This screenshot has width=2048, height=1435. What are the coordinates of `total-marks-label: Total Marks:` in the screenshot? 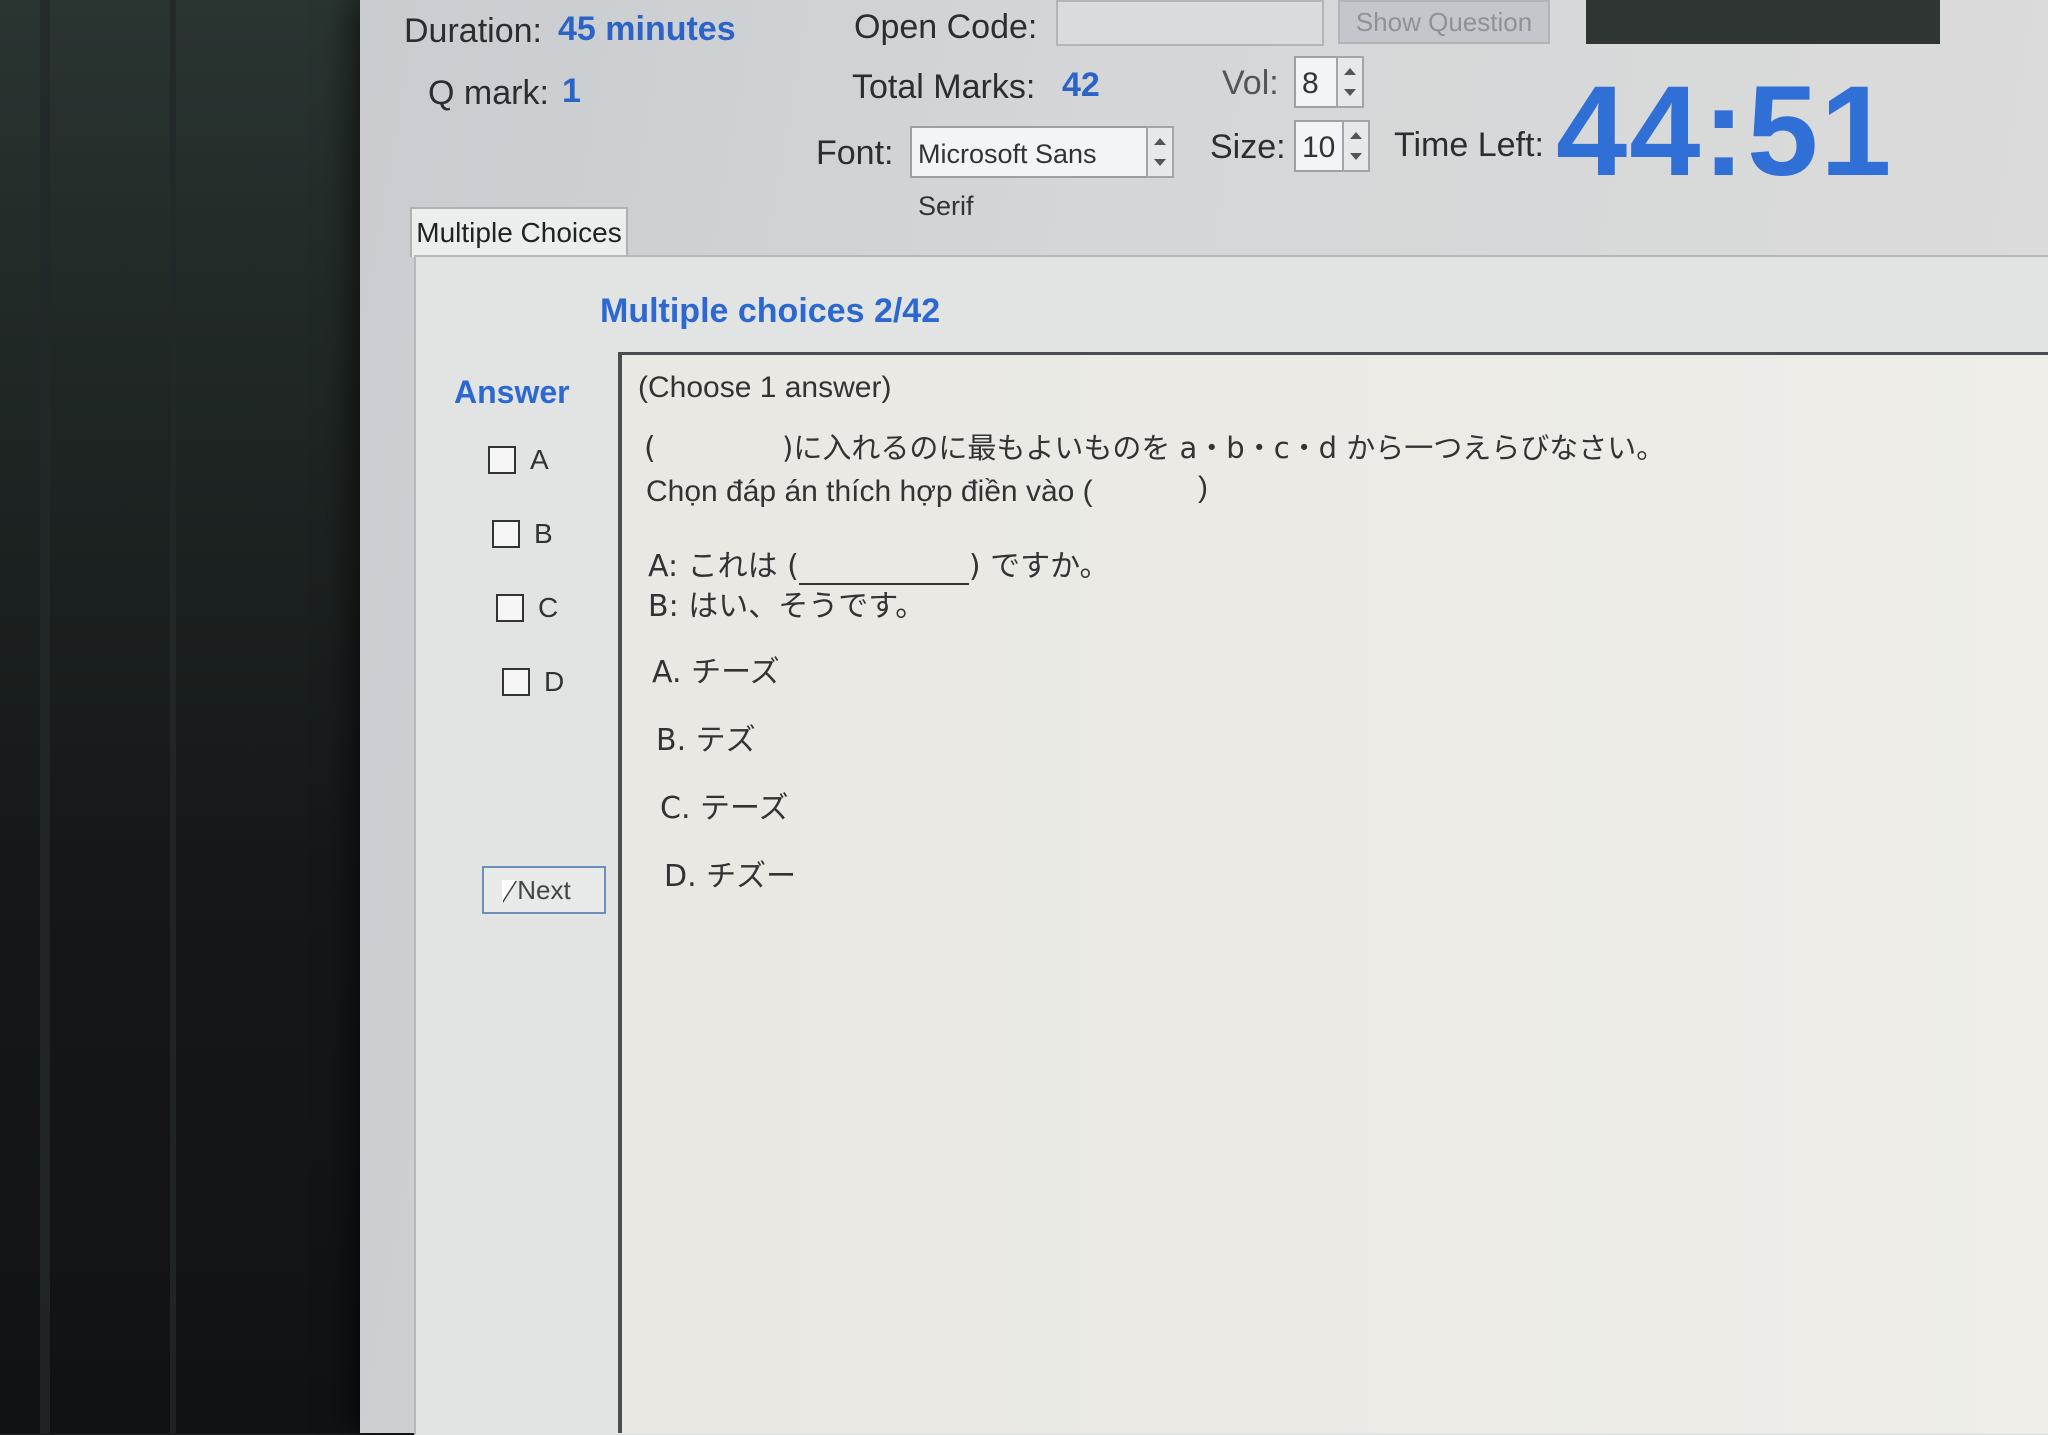 It's located at (944, 87).